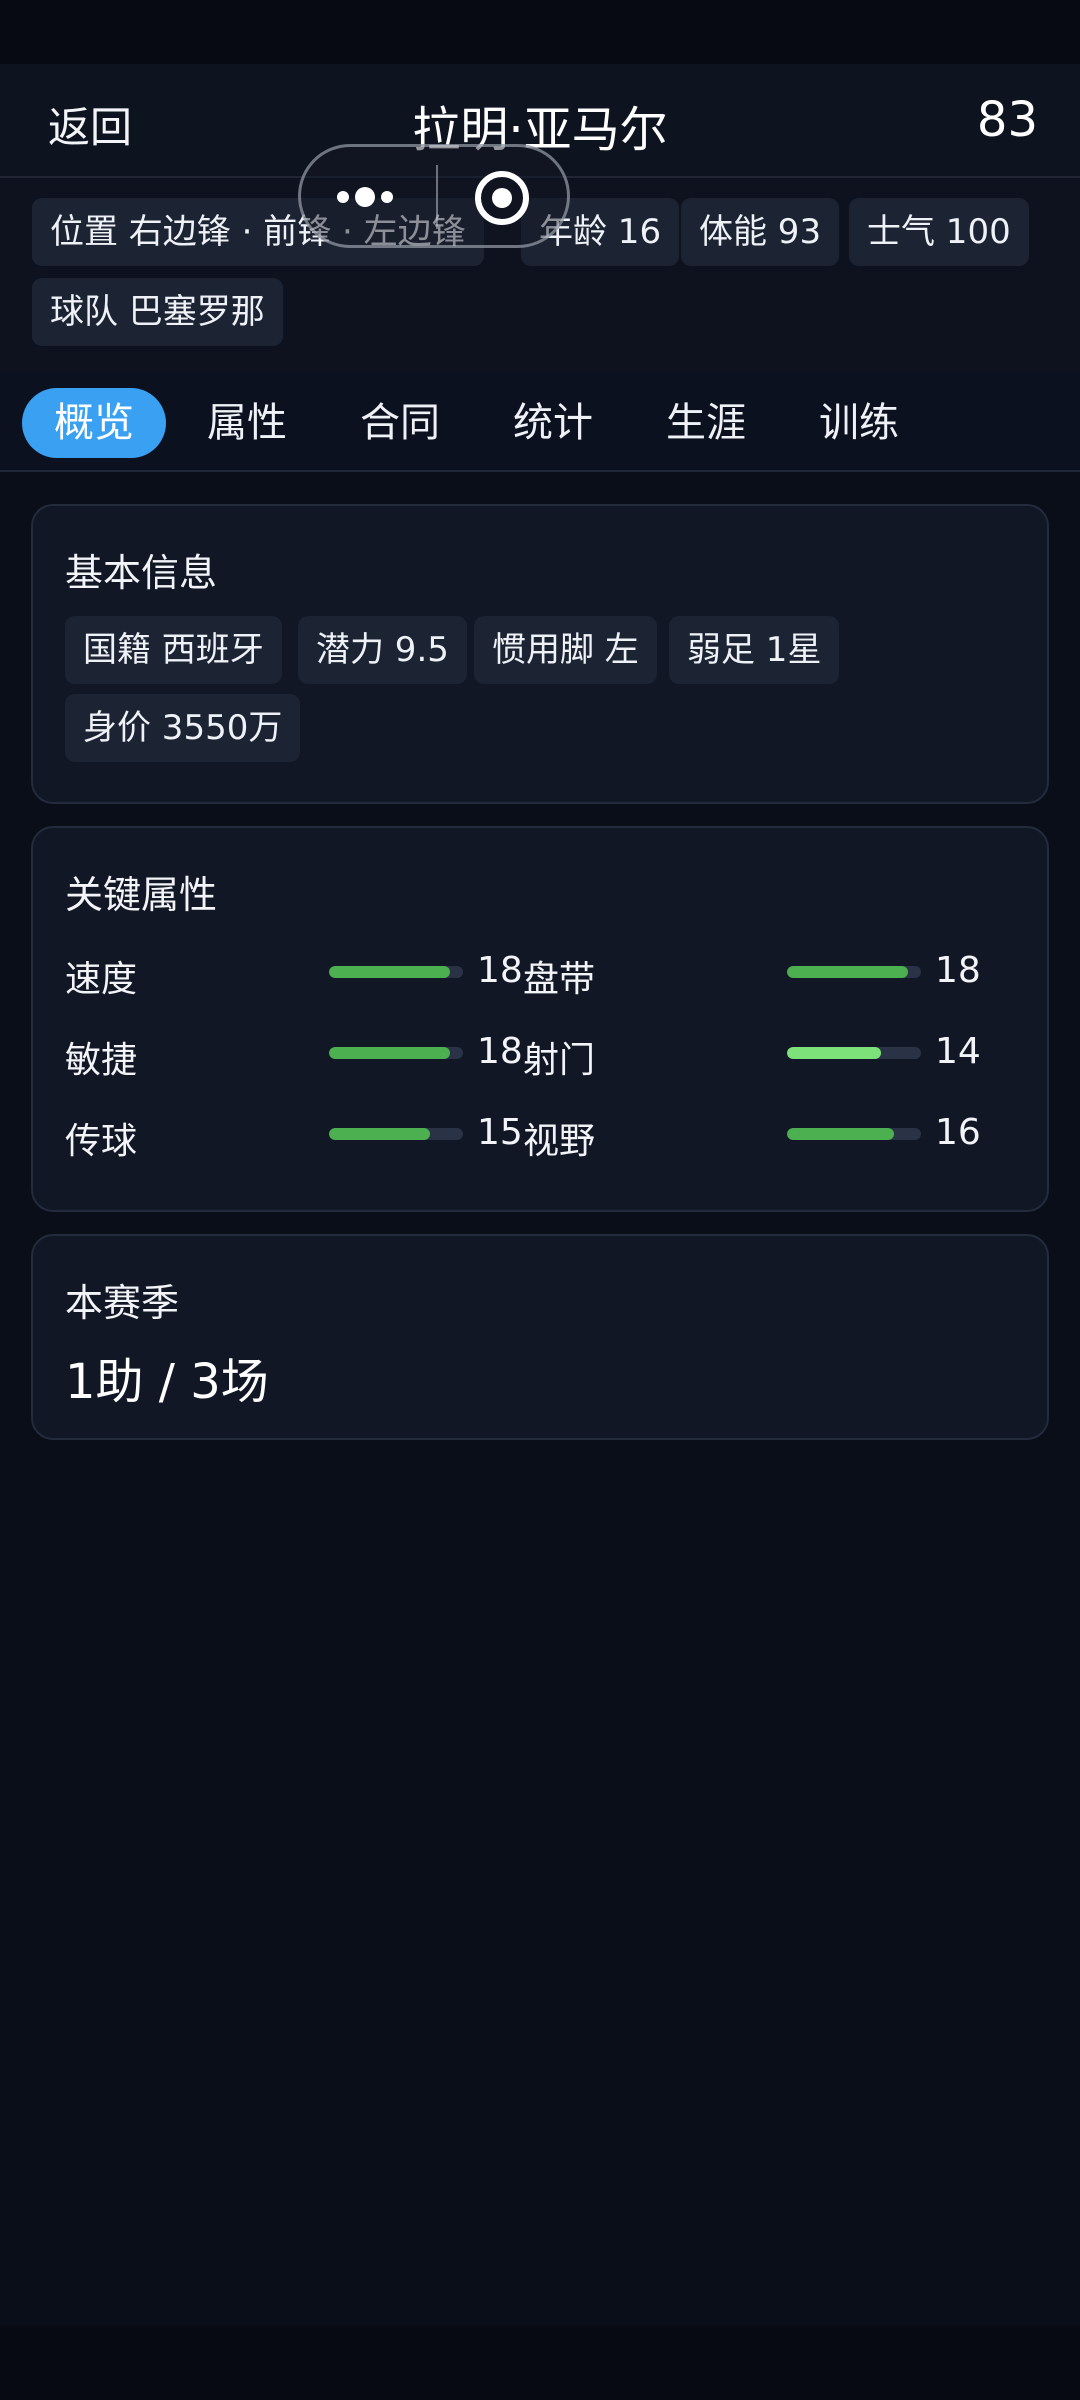 This screenshot has height=2400, width=1080. I want to click on season-card: 本赛季 1助 / 3场, so click(540, 1337).